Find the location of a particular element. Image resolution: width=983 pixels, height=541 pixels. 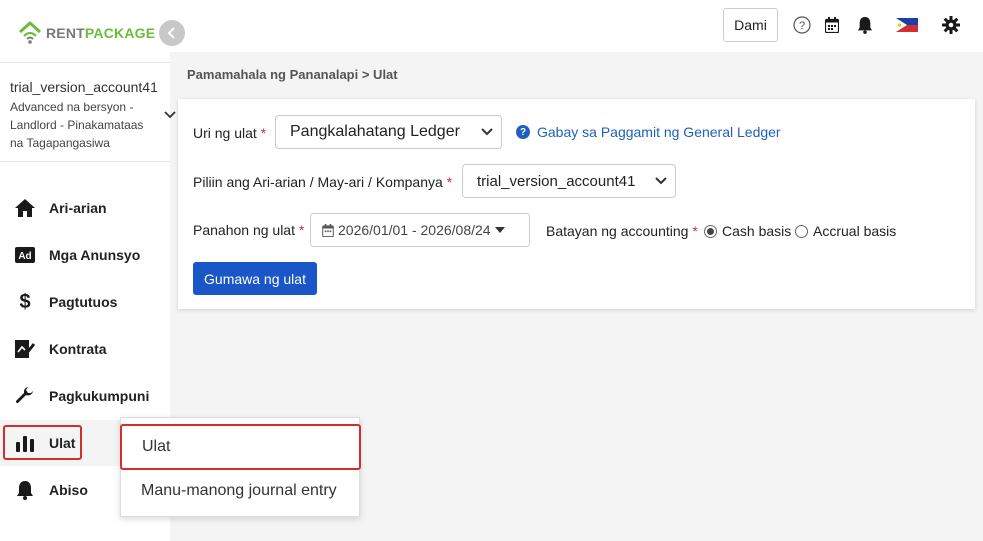

accrual-basis-label: Accrual basis is located at coordinates (855, 231).